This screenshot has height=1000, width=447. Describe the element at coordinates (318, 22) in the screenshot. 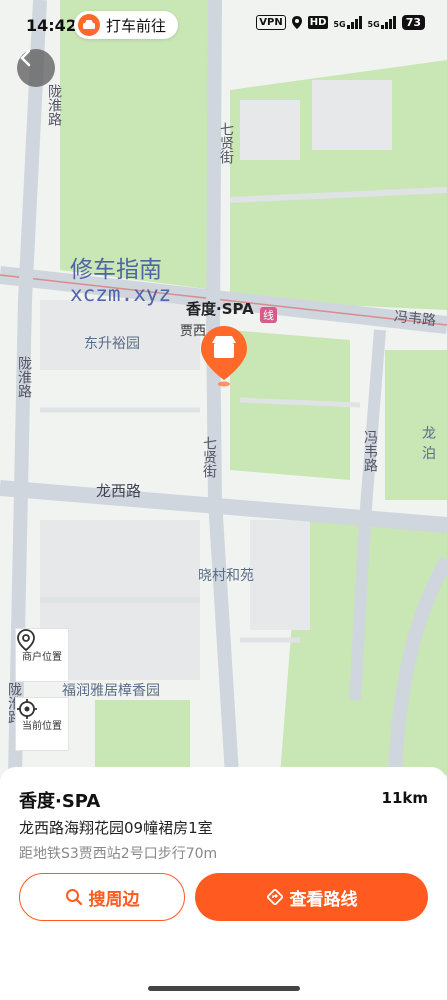

I see `hd-icon: HD` at that location.